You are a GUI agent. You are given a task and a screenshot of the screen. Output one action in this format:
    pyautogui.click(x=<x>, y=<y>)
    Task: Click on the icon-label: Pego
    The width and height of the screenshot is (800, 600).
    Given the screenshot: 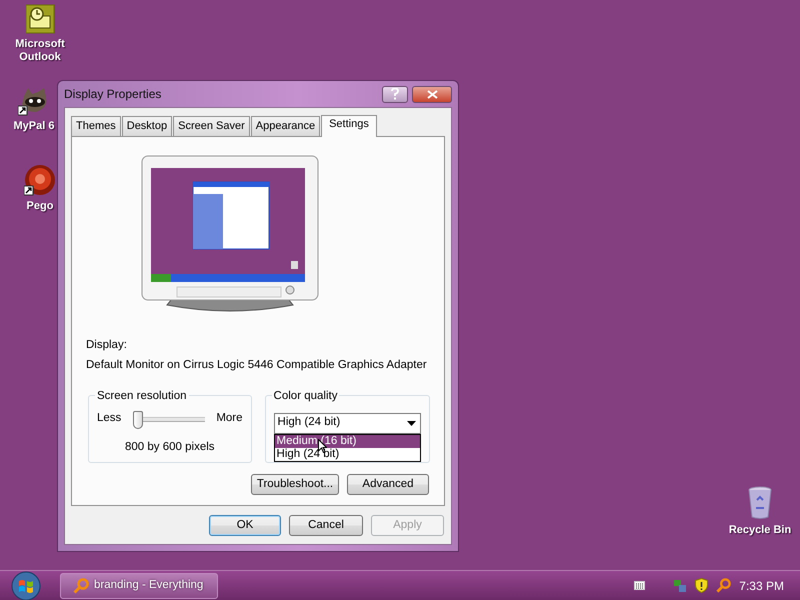 What is the action you would take?
    pyautogui.click(x=40, y=206)
    